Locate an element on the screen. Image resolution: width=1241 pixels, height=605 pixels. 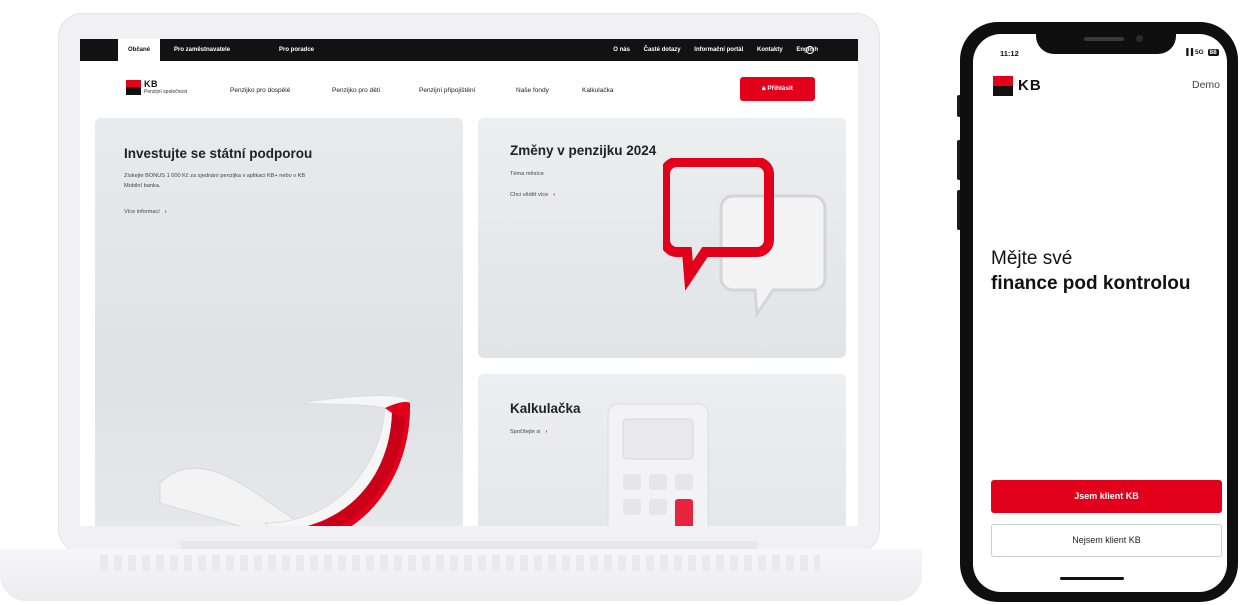
headline-regular: Mějte své is located at coordinates (1032, 258).